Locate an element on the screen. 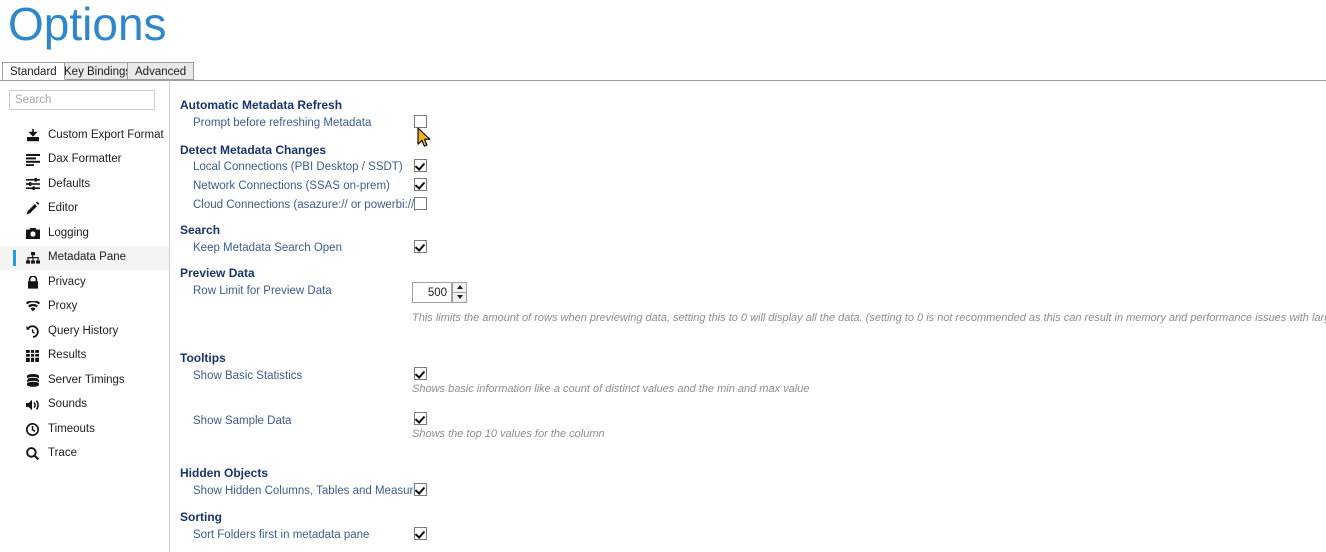 This screenshot has width=1326, height=552. checkbox-prompt-before-refresh is located at coordinates (420, 121).